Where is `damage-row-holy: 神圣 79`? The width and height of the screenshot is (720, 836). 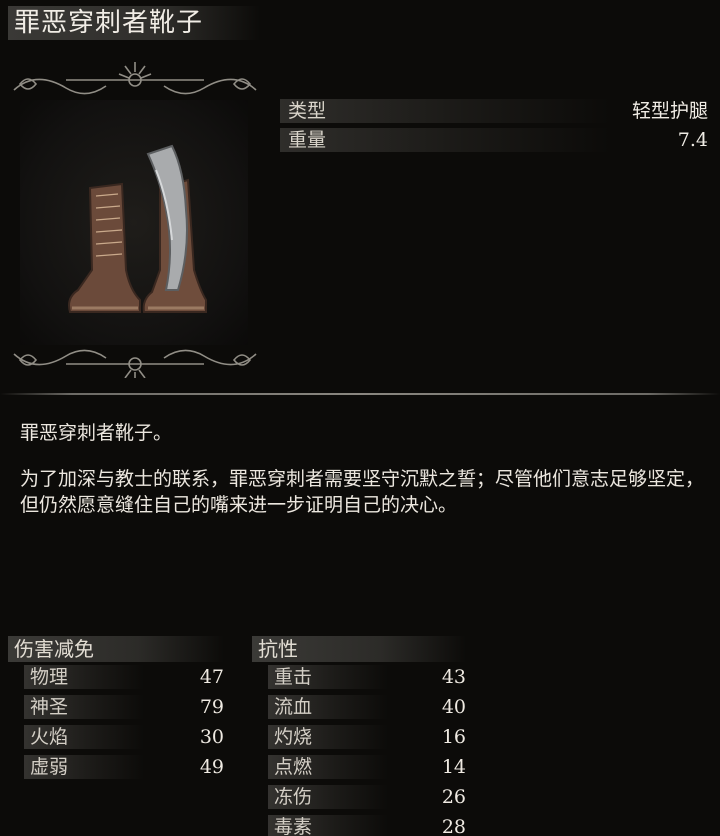 damage-row-holy: 神圣 79 is located at coordinates (116, 707).